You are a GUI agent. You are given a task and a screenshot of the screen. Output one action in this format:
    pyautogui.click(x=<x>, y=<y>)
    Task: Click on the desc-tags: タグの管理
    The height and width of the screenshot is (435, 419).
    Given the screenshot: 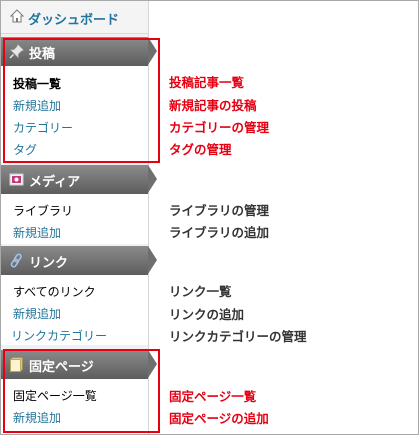 What is the action you would take?
    pyautogui.click(x=200, y=149)
    